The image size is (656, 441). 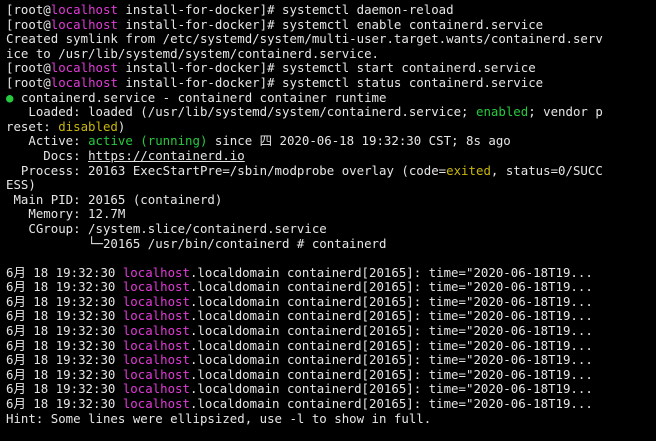 What do you see at coordinates (328, 438) in the screenshot?
I see `next-prompt-partial` at bounding box center [328, 438].